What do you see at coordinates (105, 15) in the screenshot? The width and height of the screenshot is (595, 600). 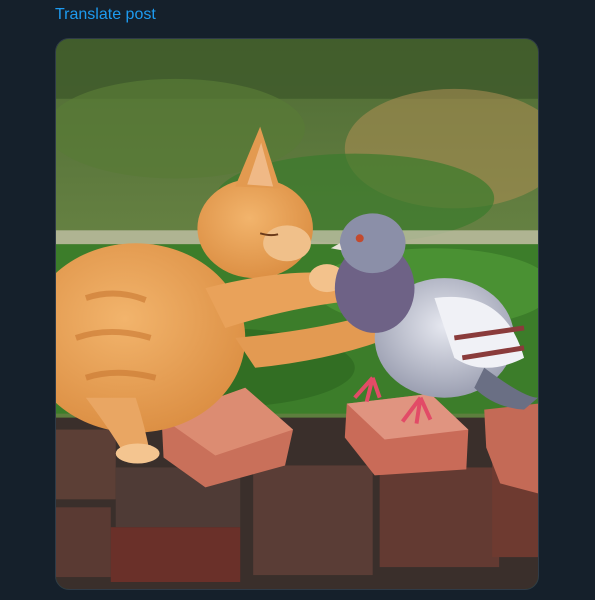 I see `translate-post-link: Translate post` at bounding box center [105, 15].